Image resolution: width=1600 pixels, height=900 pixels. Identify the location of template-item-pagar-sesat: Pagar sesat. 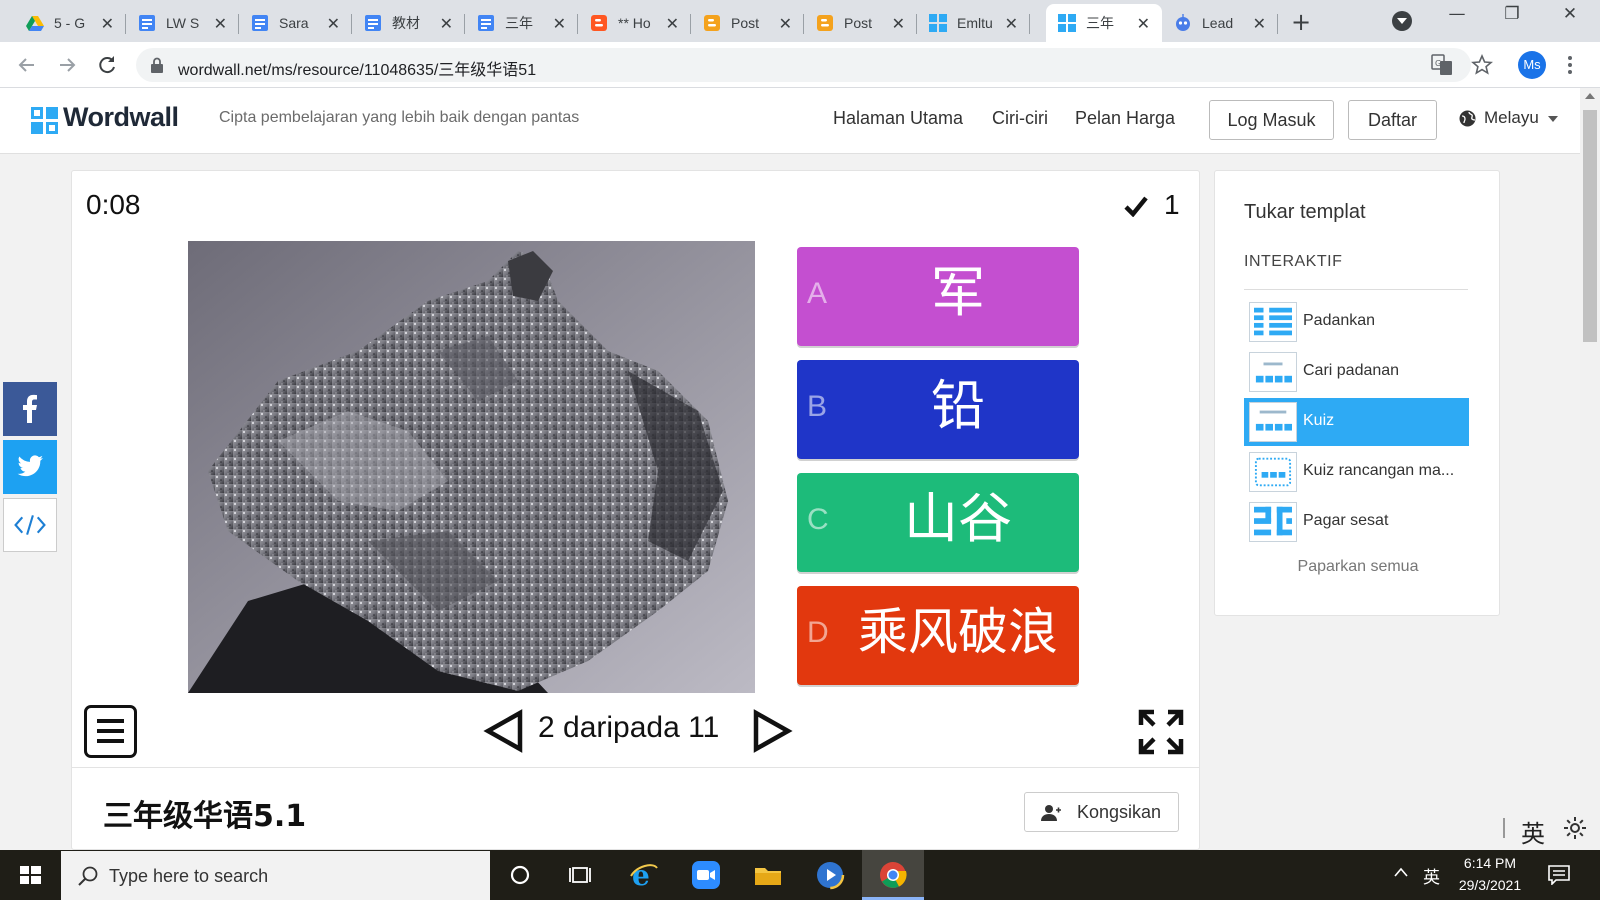
(1356, 522).